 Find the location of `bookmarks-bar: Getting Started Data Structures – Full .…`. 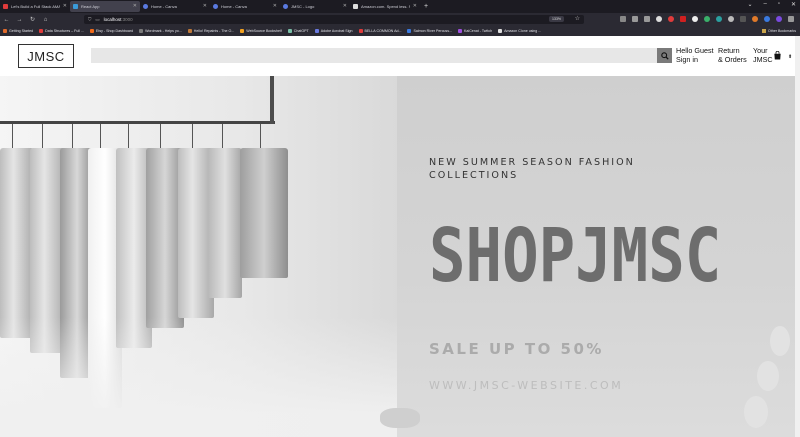

bookmarks-bar: Getting Started Data Structures – Full .… is located at coordinates (400, 31).